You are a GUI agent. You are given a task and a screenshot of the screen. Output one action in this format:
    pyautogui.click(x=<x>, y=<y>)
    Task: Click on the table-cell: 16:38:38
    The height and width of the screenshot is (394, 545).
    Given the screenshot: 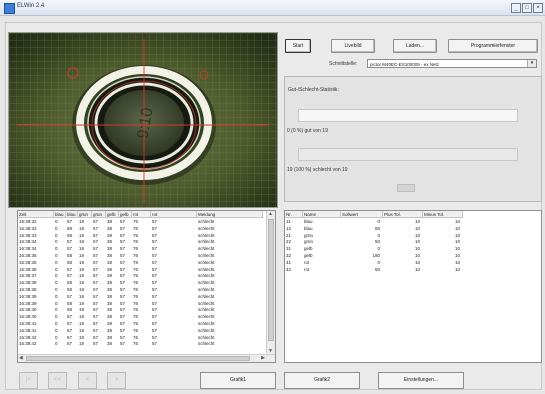 What is the action you would take?
    pyautogui.click(x=28, y=283)
    